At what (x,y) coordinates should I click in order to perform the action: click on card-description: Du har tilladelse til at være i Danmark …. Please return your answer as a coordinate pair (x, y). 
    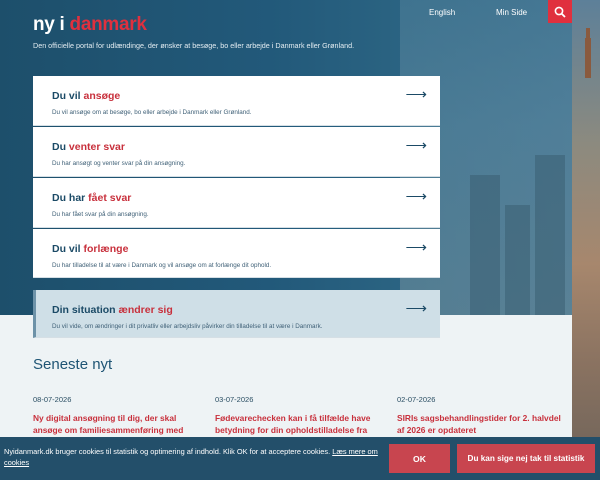
    Looking at the image, I should click on (162, 265).